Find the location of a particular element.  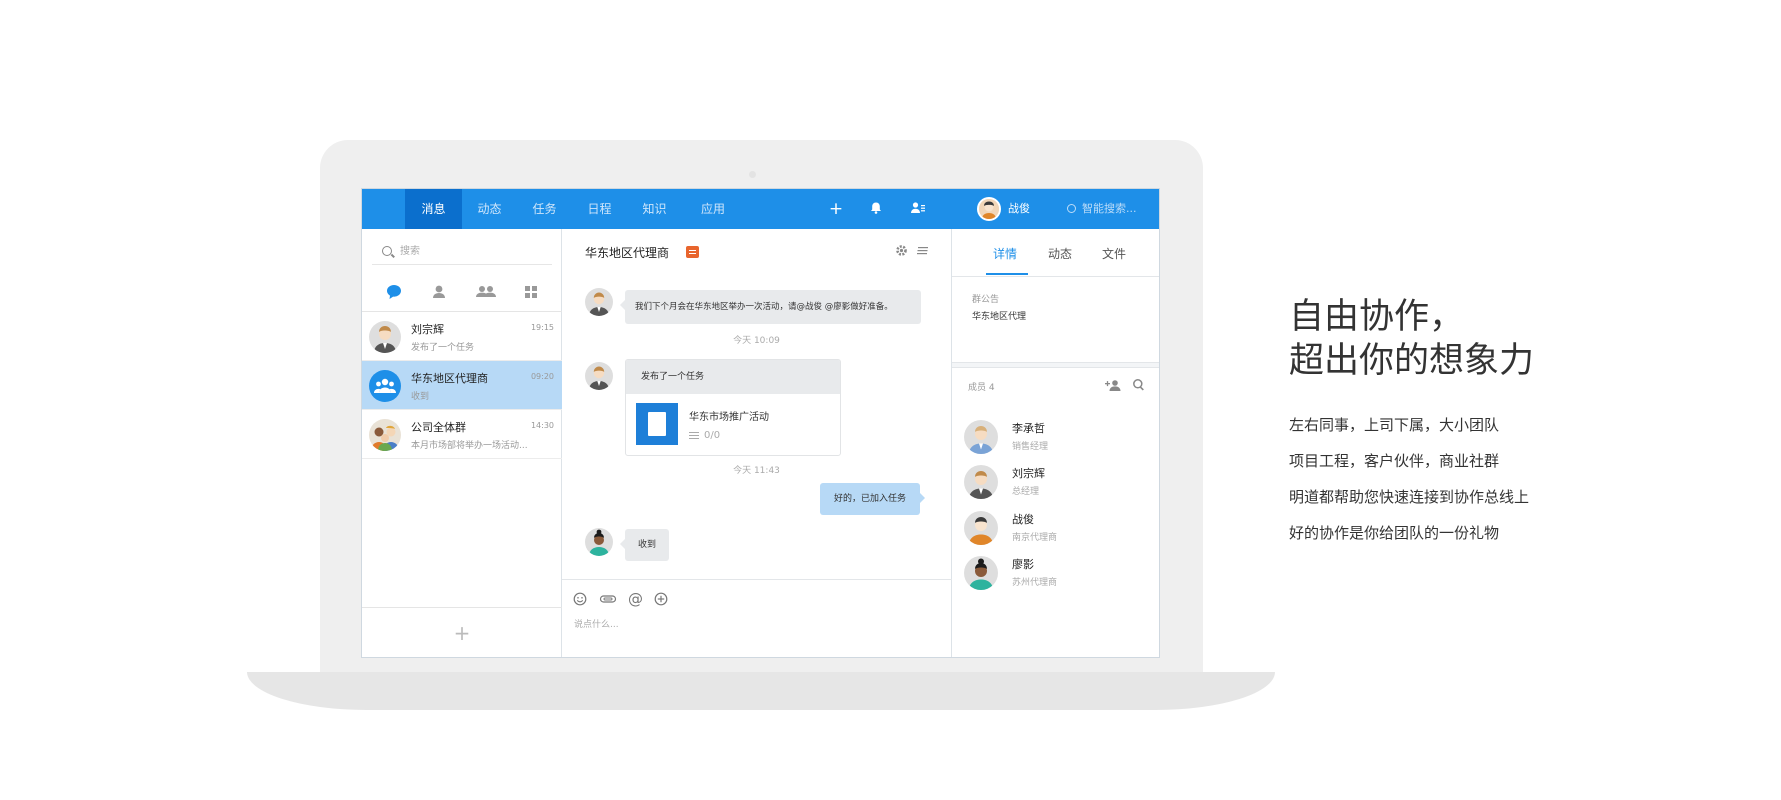

member-item: 廖影 苏州代理商 is located at coordinates (1057, 574).